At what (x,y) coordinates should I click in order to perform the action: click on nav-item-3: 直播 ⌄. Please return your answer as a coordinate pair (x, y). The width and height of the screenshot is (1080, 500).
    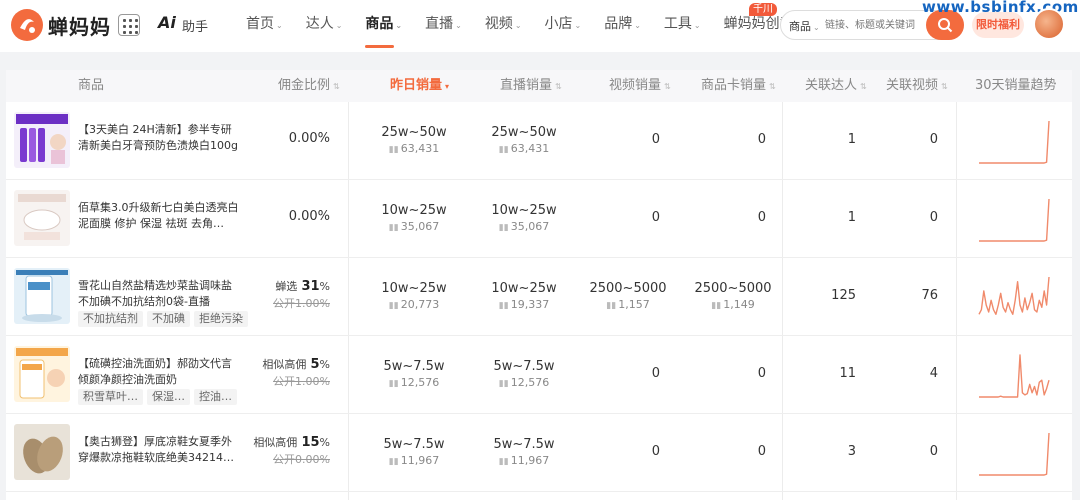
    Looking at the image, I should click on (443, 26).